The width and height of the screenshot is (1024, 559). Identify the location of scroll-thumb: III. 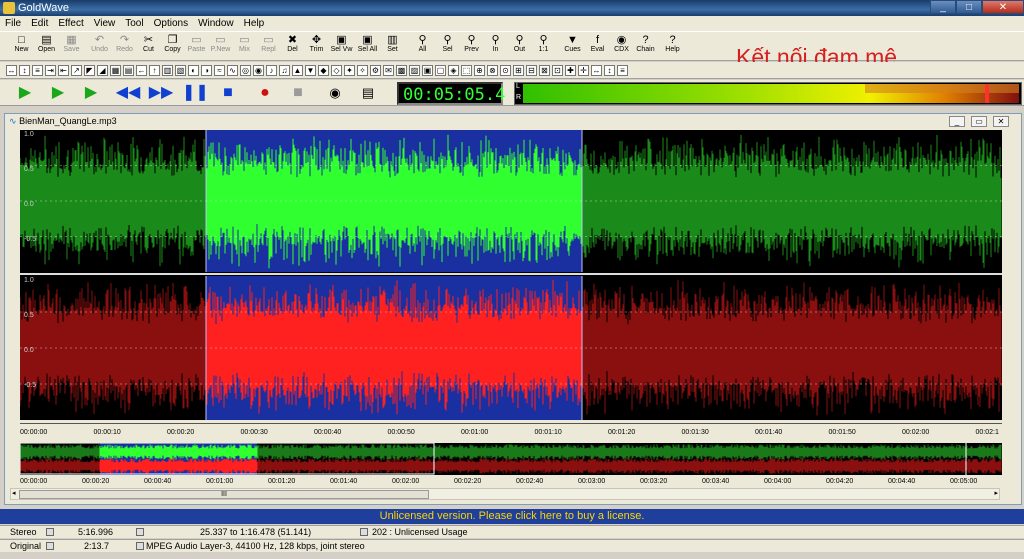
(224, 494).